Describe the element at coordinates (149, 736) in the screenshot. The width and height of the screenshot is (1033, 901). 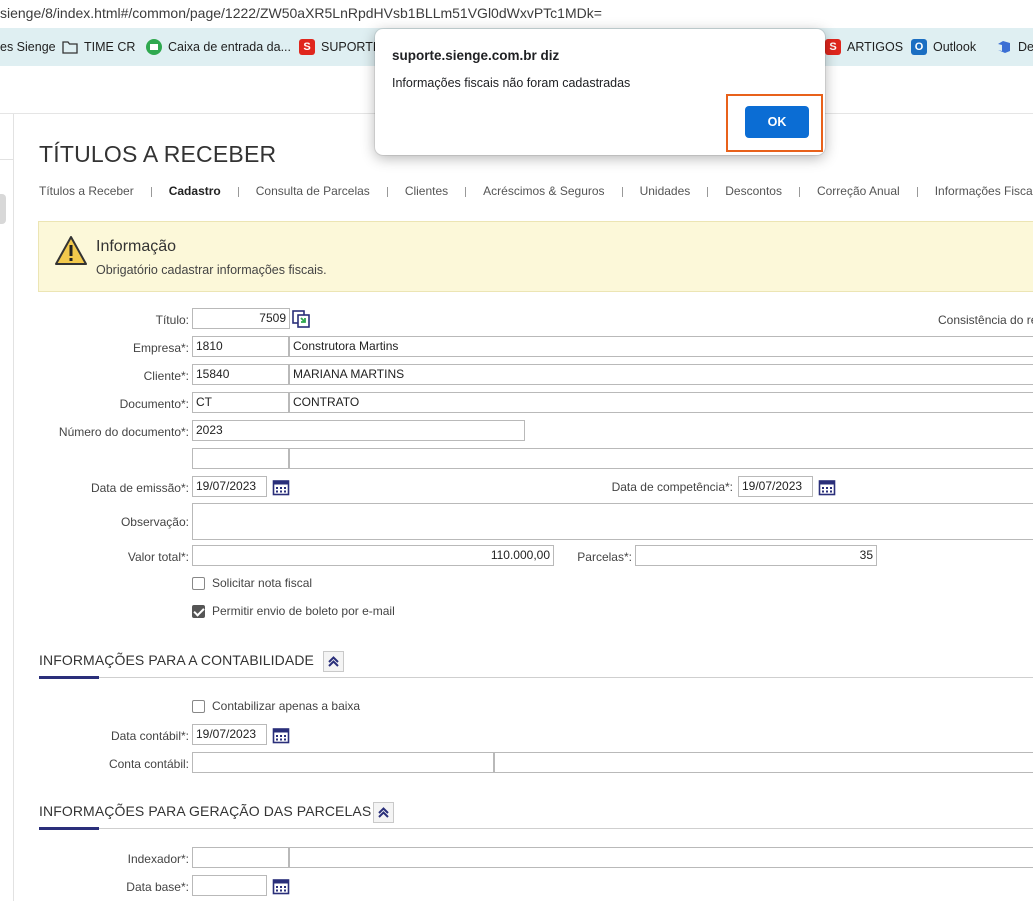
I see `data-contabil-label: Data contábil*:` at that location.